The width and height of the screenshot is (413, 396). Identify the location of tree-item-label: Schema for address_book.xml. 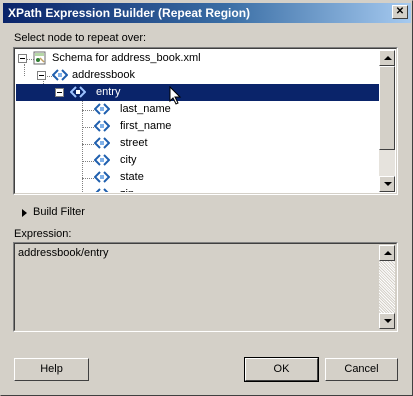
(126, 58).